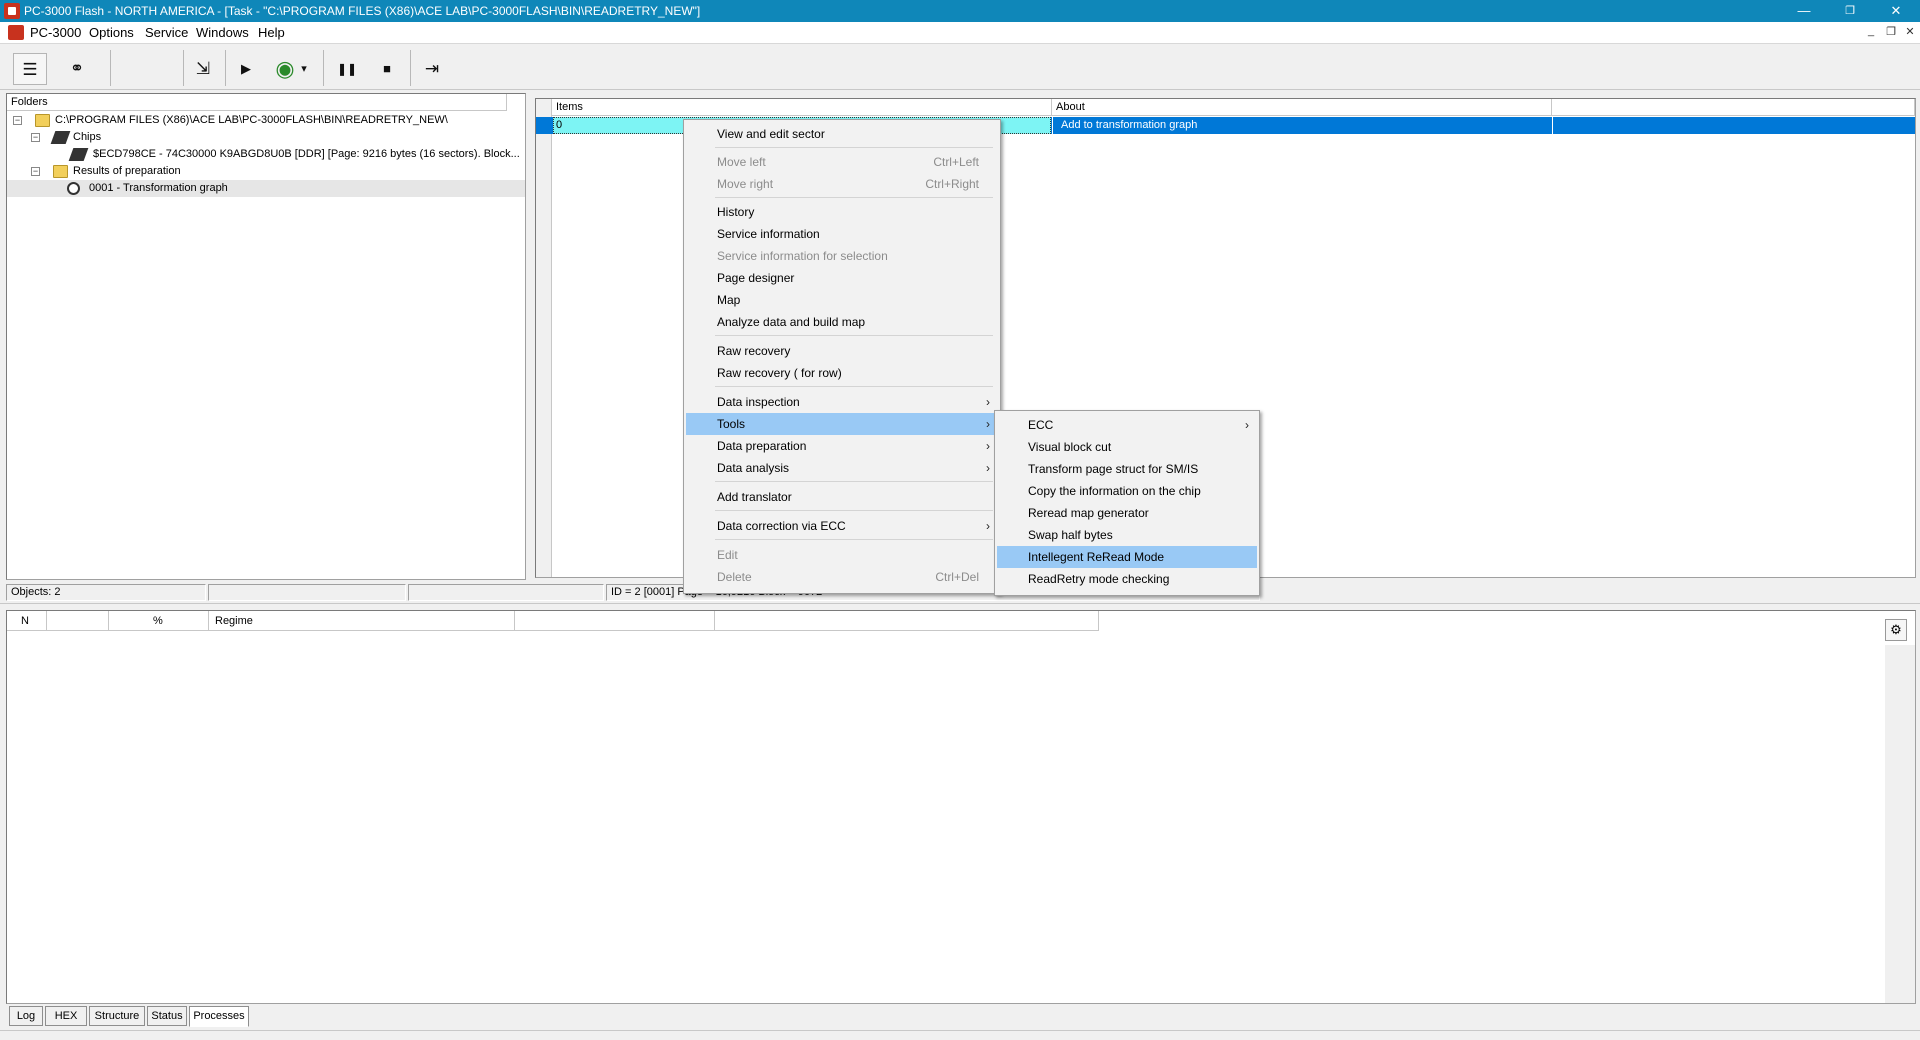 The image size is (1920, 1040). I want to click on horizontal-splitter, so click(960, 605).